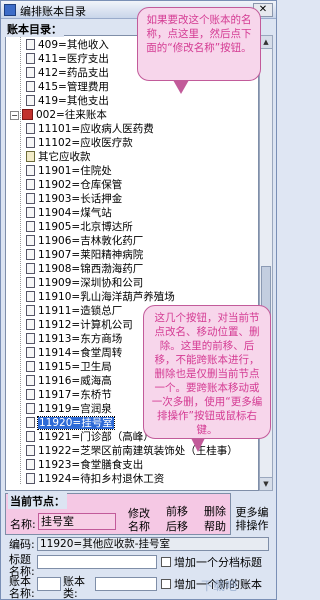  I want to click on tree-node: 11902=仓库保管, so click(74, 185).